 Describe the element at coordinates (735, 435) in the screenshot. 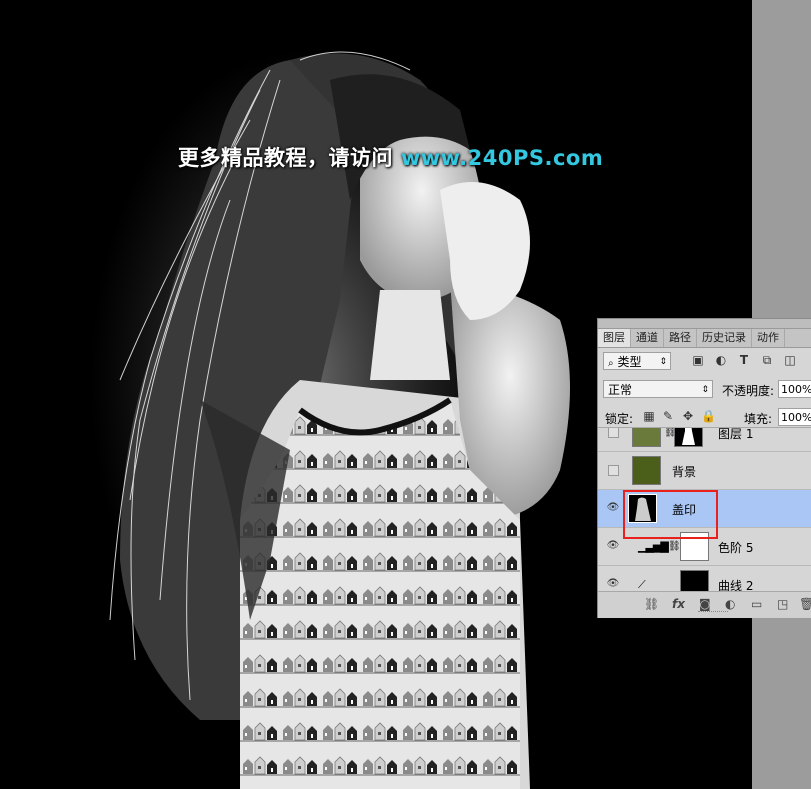

I see `layer-name: 图层 1` at that location.